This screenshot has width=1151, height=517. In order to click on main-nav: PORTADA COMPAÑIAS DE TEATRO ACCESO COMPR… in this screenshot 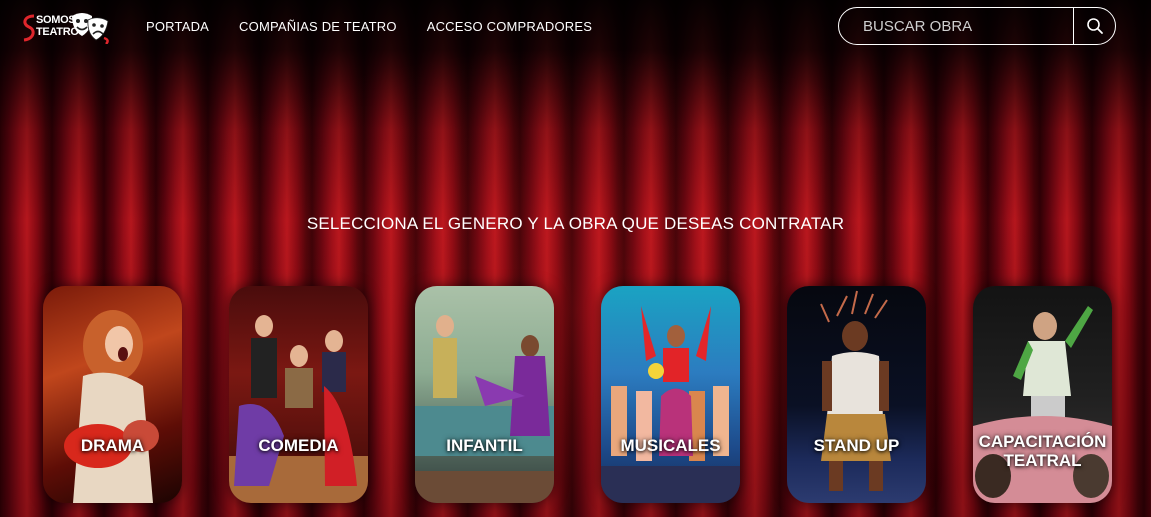, I will do `click(369, 26)`.